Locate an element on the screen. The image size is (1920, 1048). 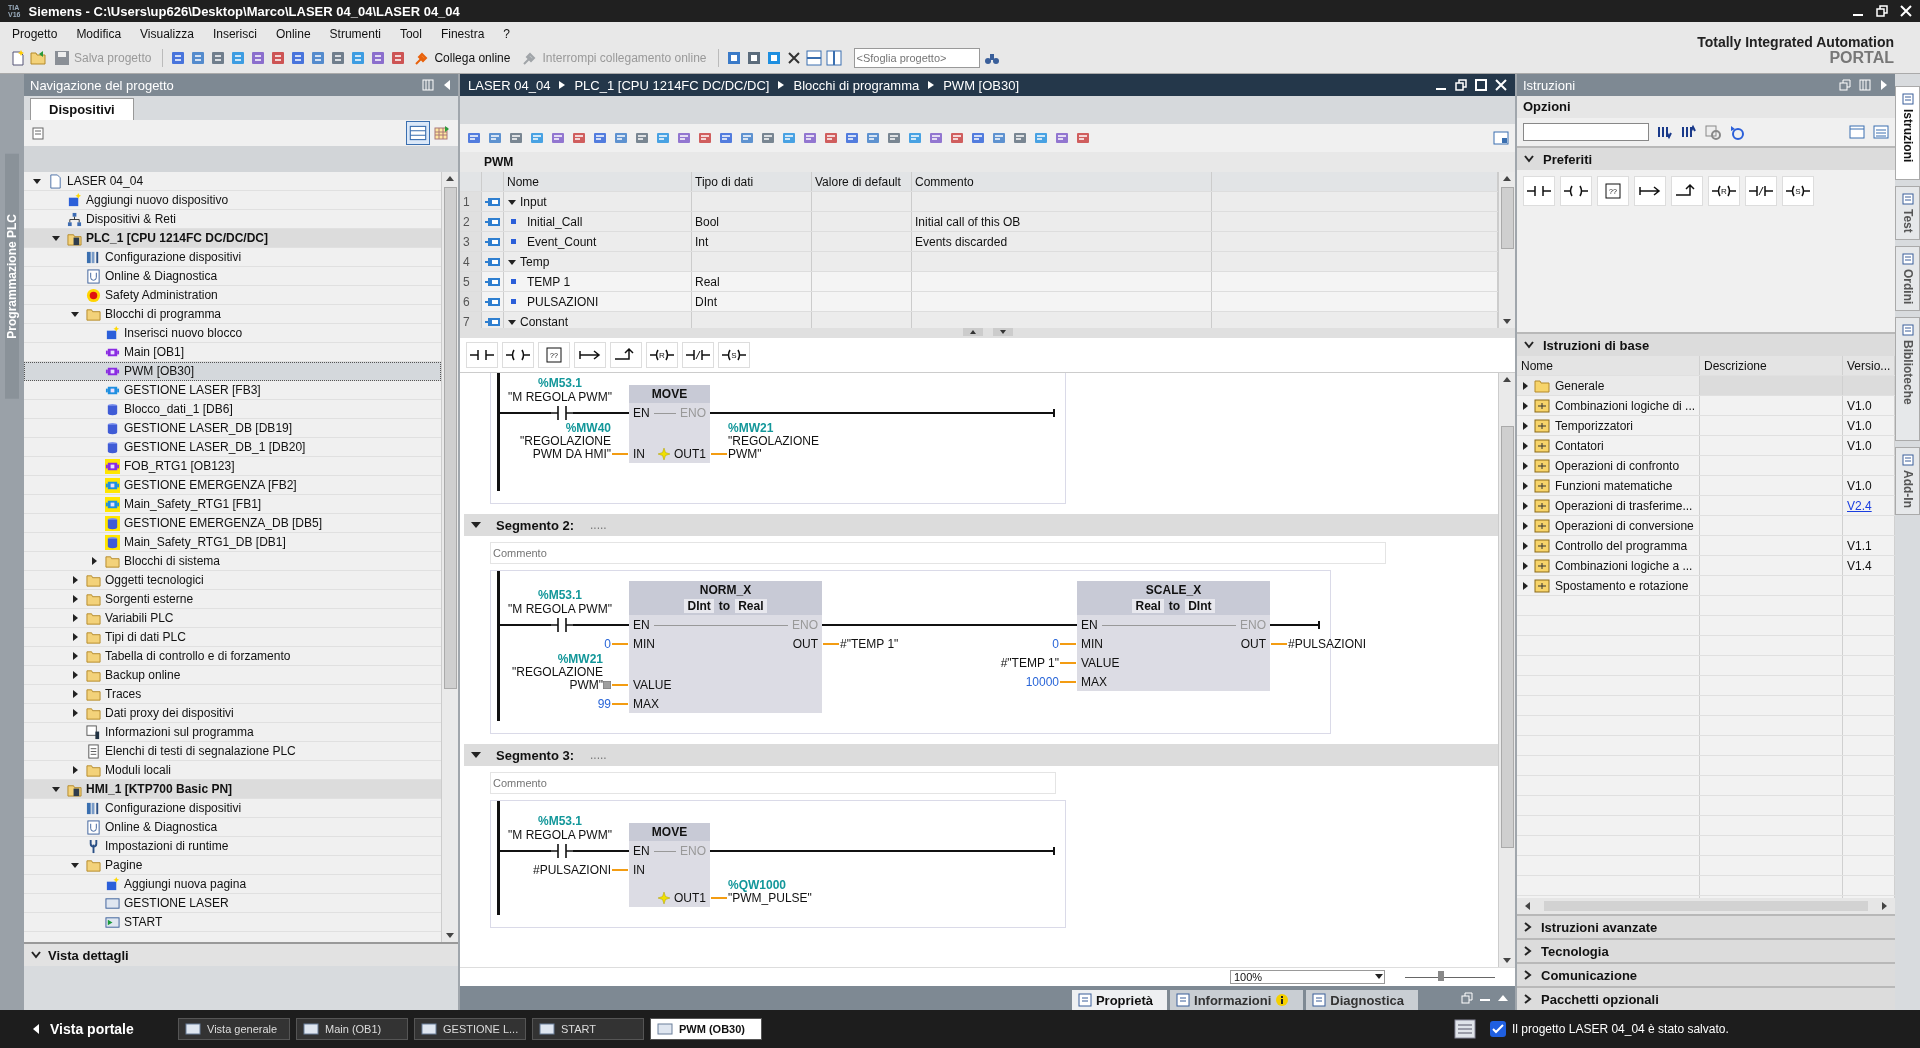
close-icon is located at coordinates (793, 58).